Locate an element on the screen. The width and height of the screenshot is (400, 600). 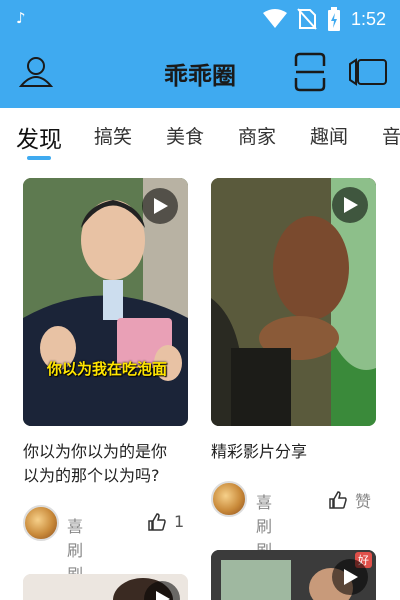
video-caption: 你以为我在吃泡面 is located at coordinates (107, 369).